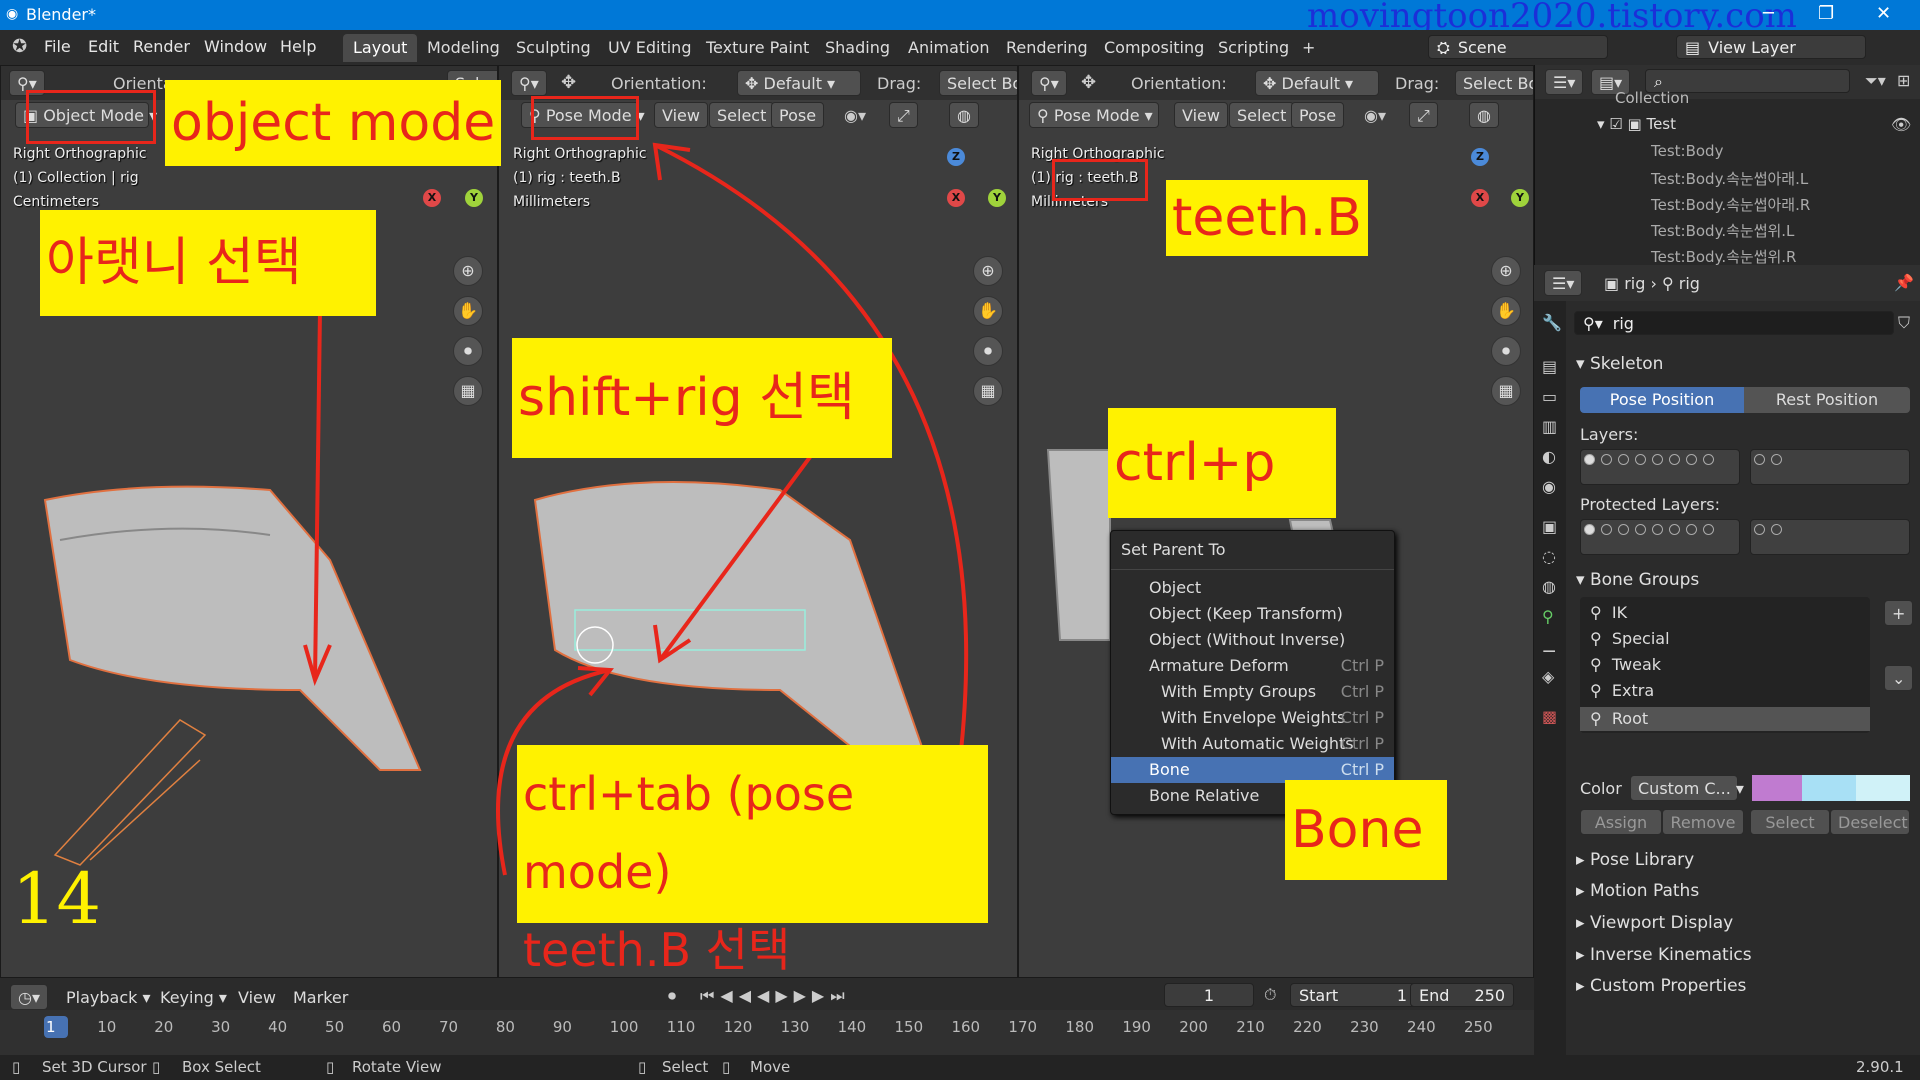 The height and width of the screenshot is (1080, 1920). I want to click on add-group-button: +, so click(1899, 613).